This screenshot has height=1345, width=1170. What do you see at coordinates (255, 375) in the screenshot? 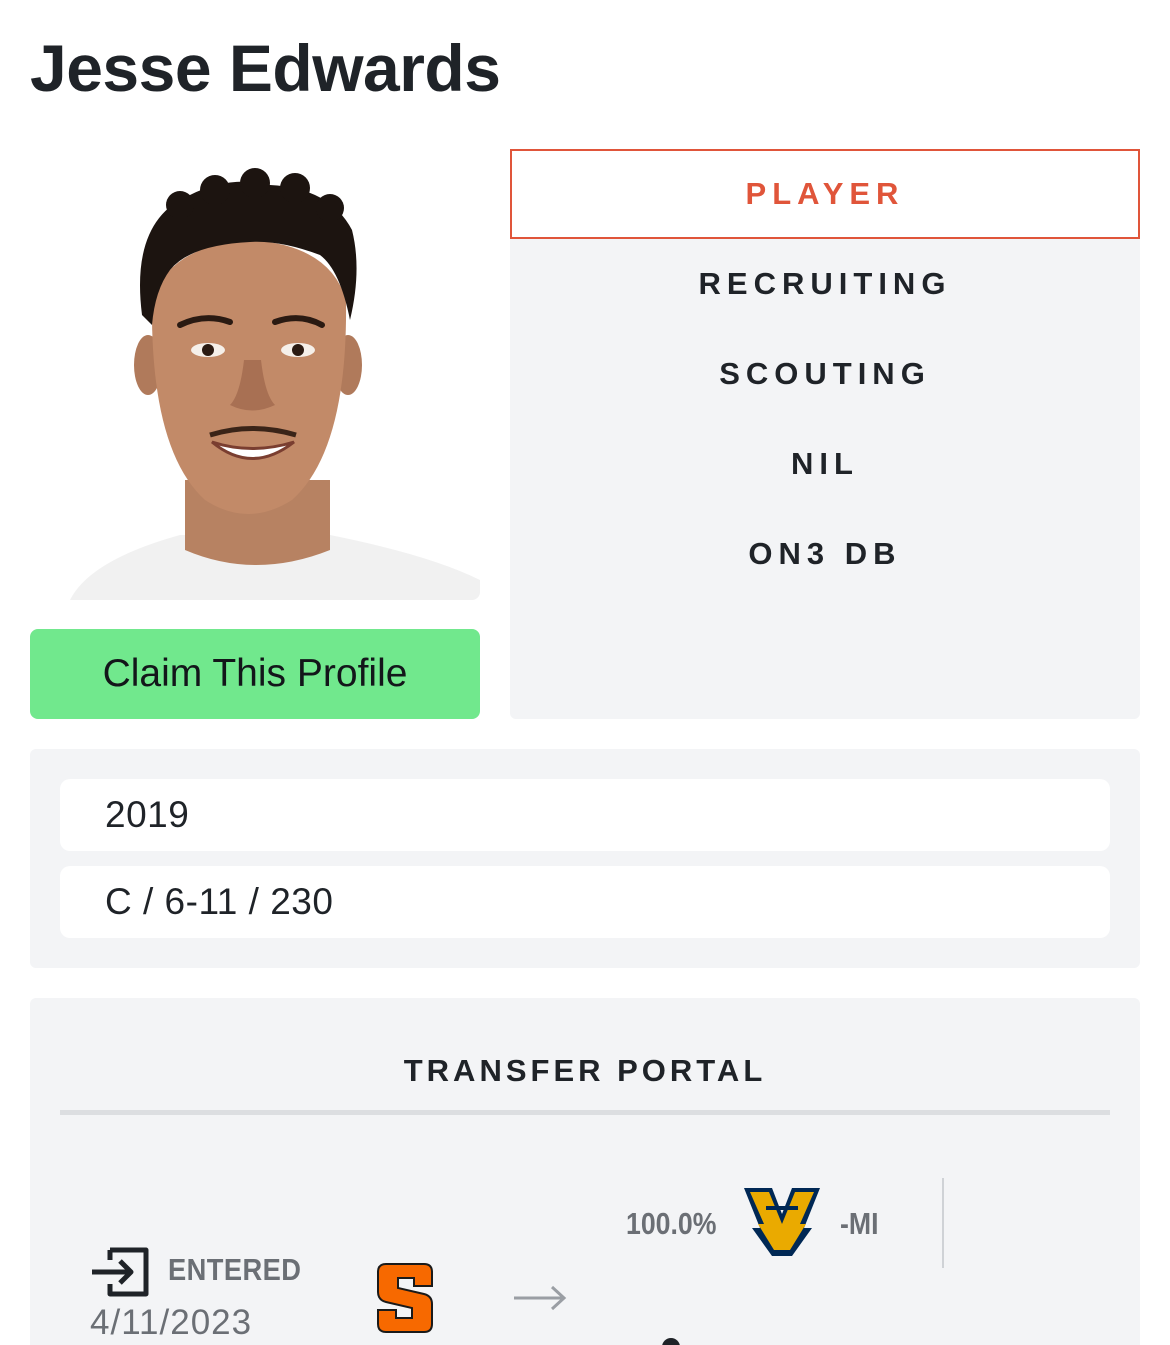
I see `player-photo` at bounding box center [255, 375].